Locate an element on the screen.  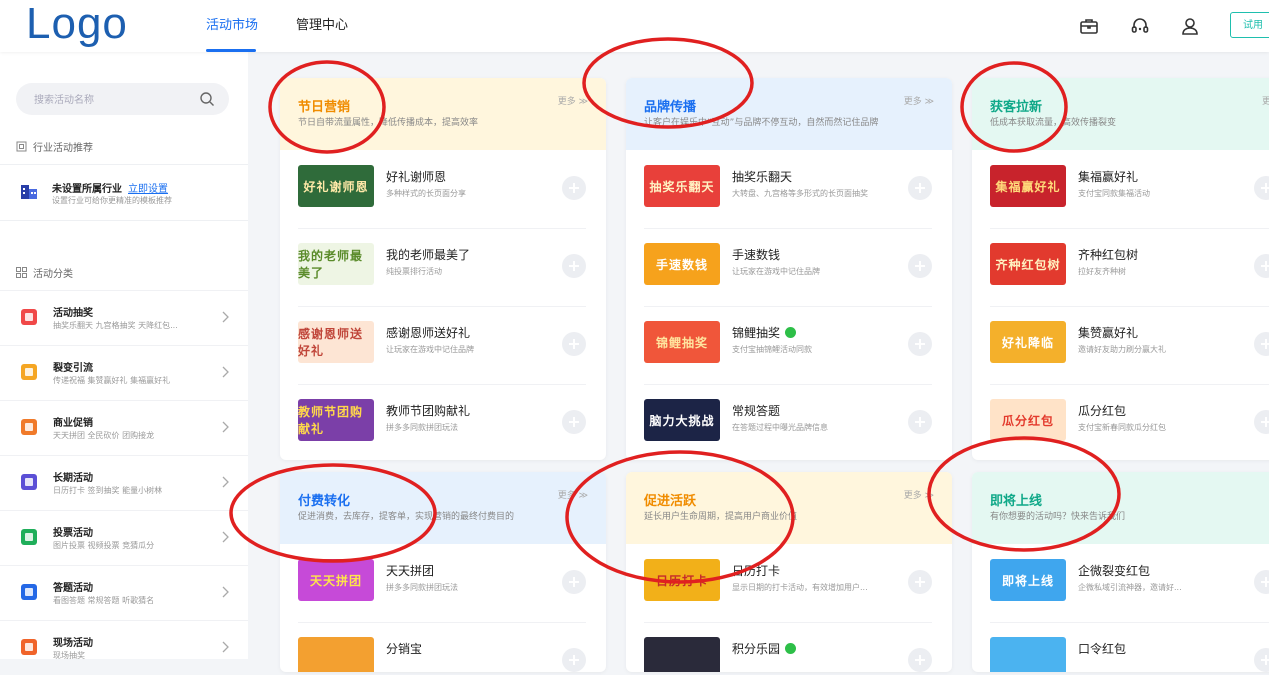
sidebar-category-item: 现场活动 现场抽奖 is located at coordinates (124, 647).